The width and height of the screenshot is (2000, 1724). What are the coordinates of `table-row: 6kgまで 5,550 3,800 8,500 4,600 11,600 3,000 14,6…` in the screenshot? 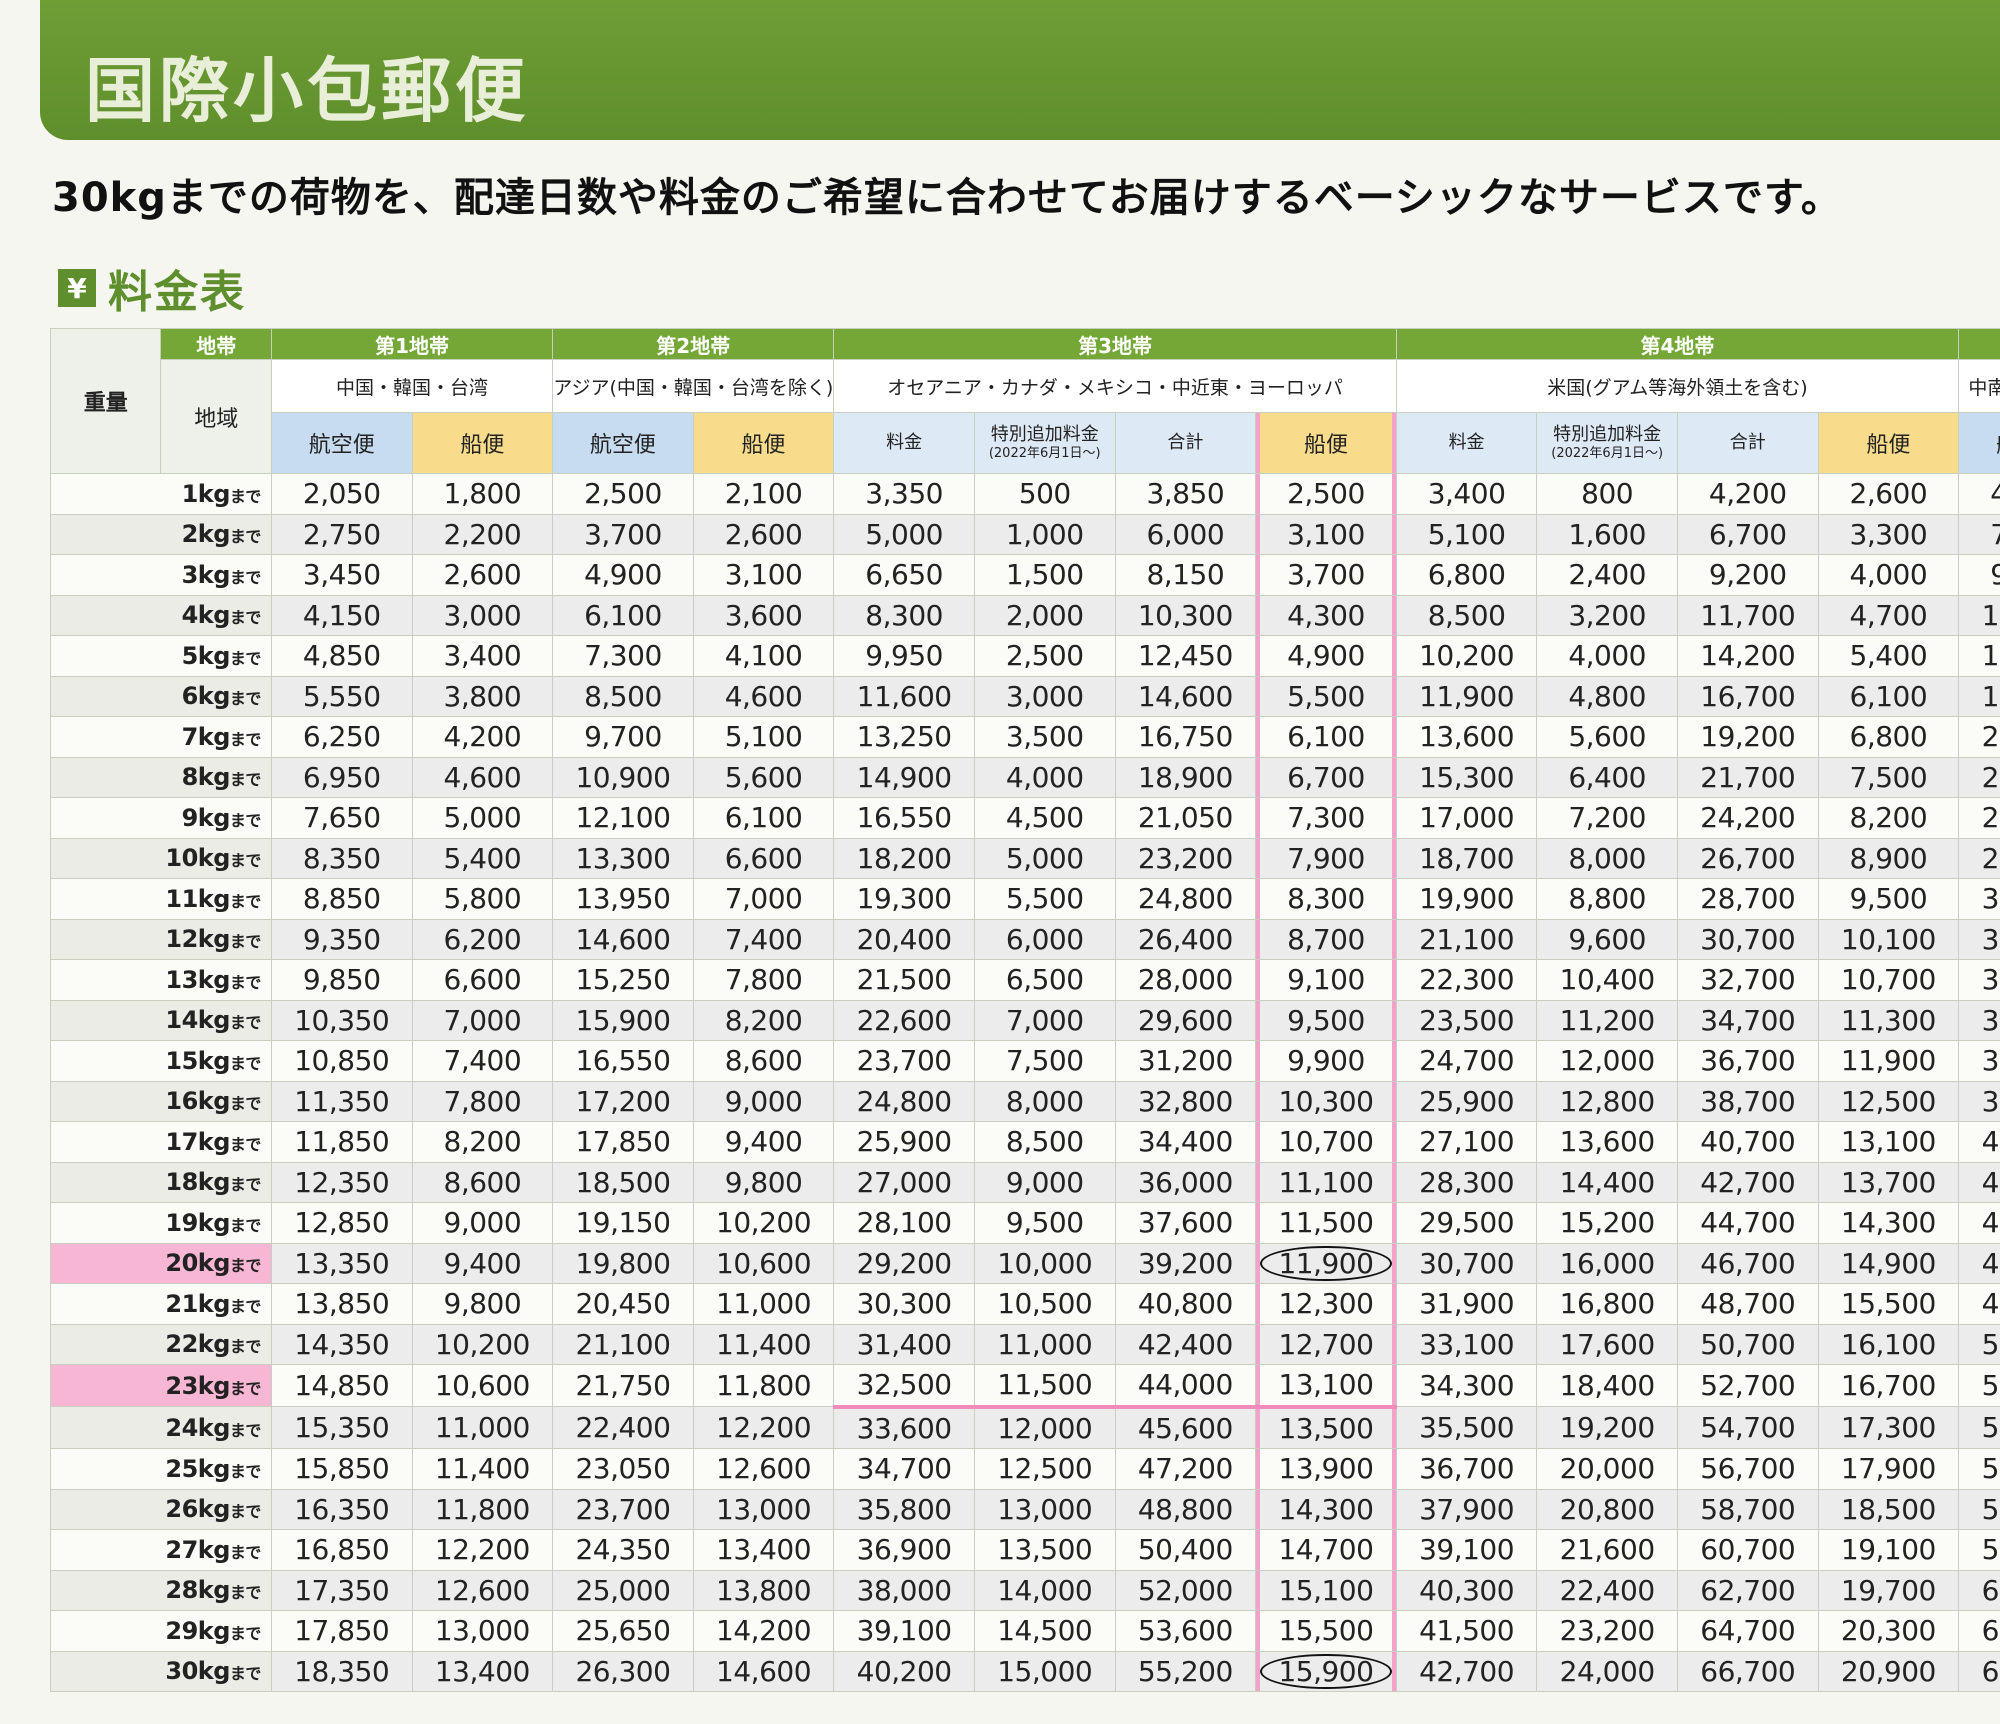 It's located at (1025, 696).